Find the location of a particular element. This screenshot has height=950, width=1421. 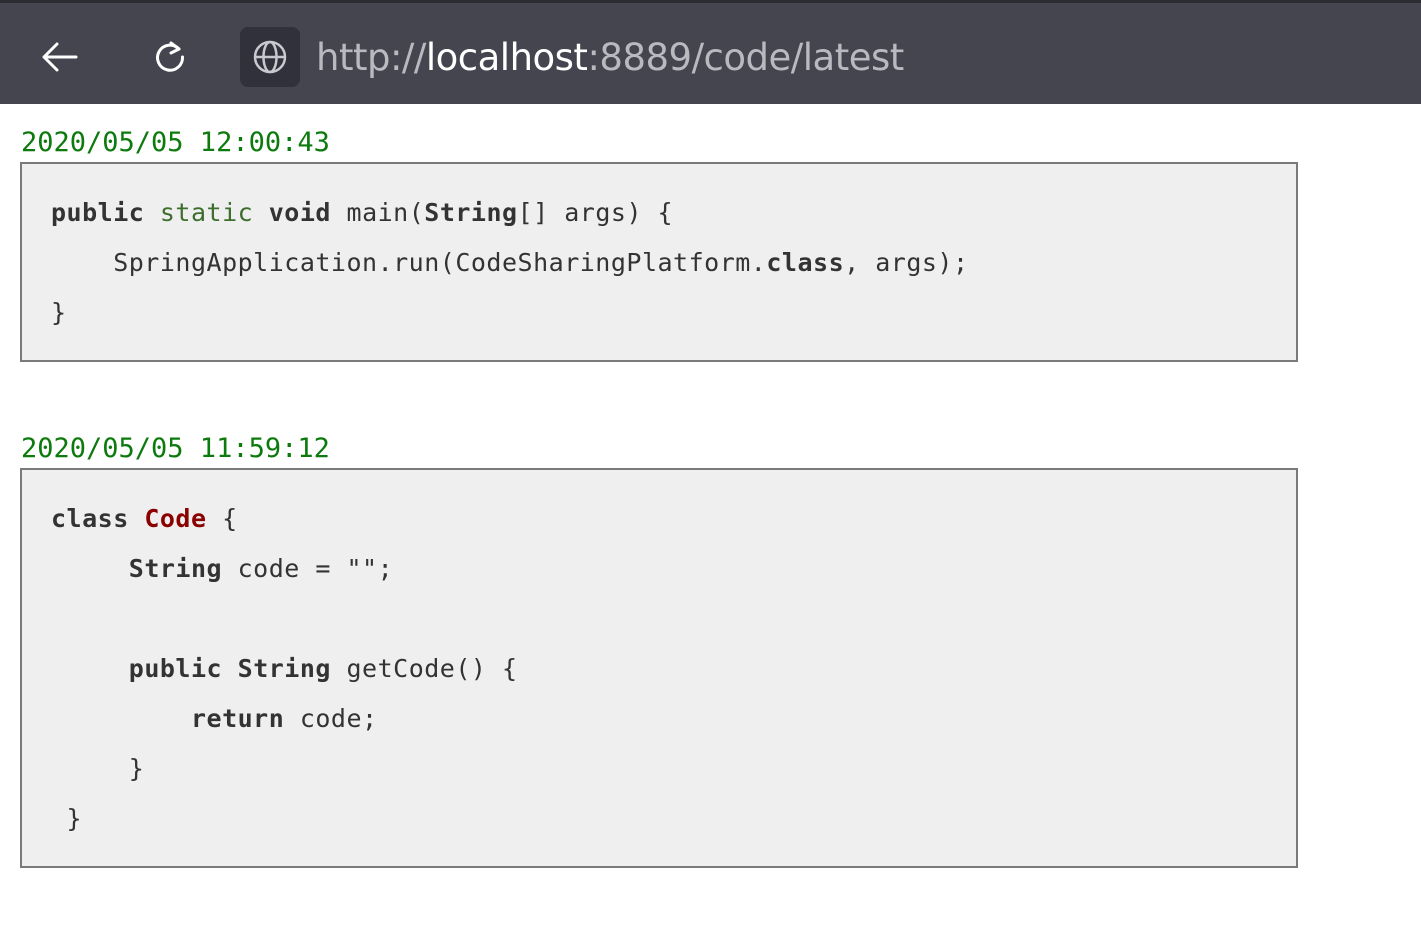

code-line: public static void main(String[] args) { is located at coordinates (673, 213).